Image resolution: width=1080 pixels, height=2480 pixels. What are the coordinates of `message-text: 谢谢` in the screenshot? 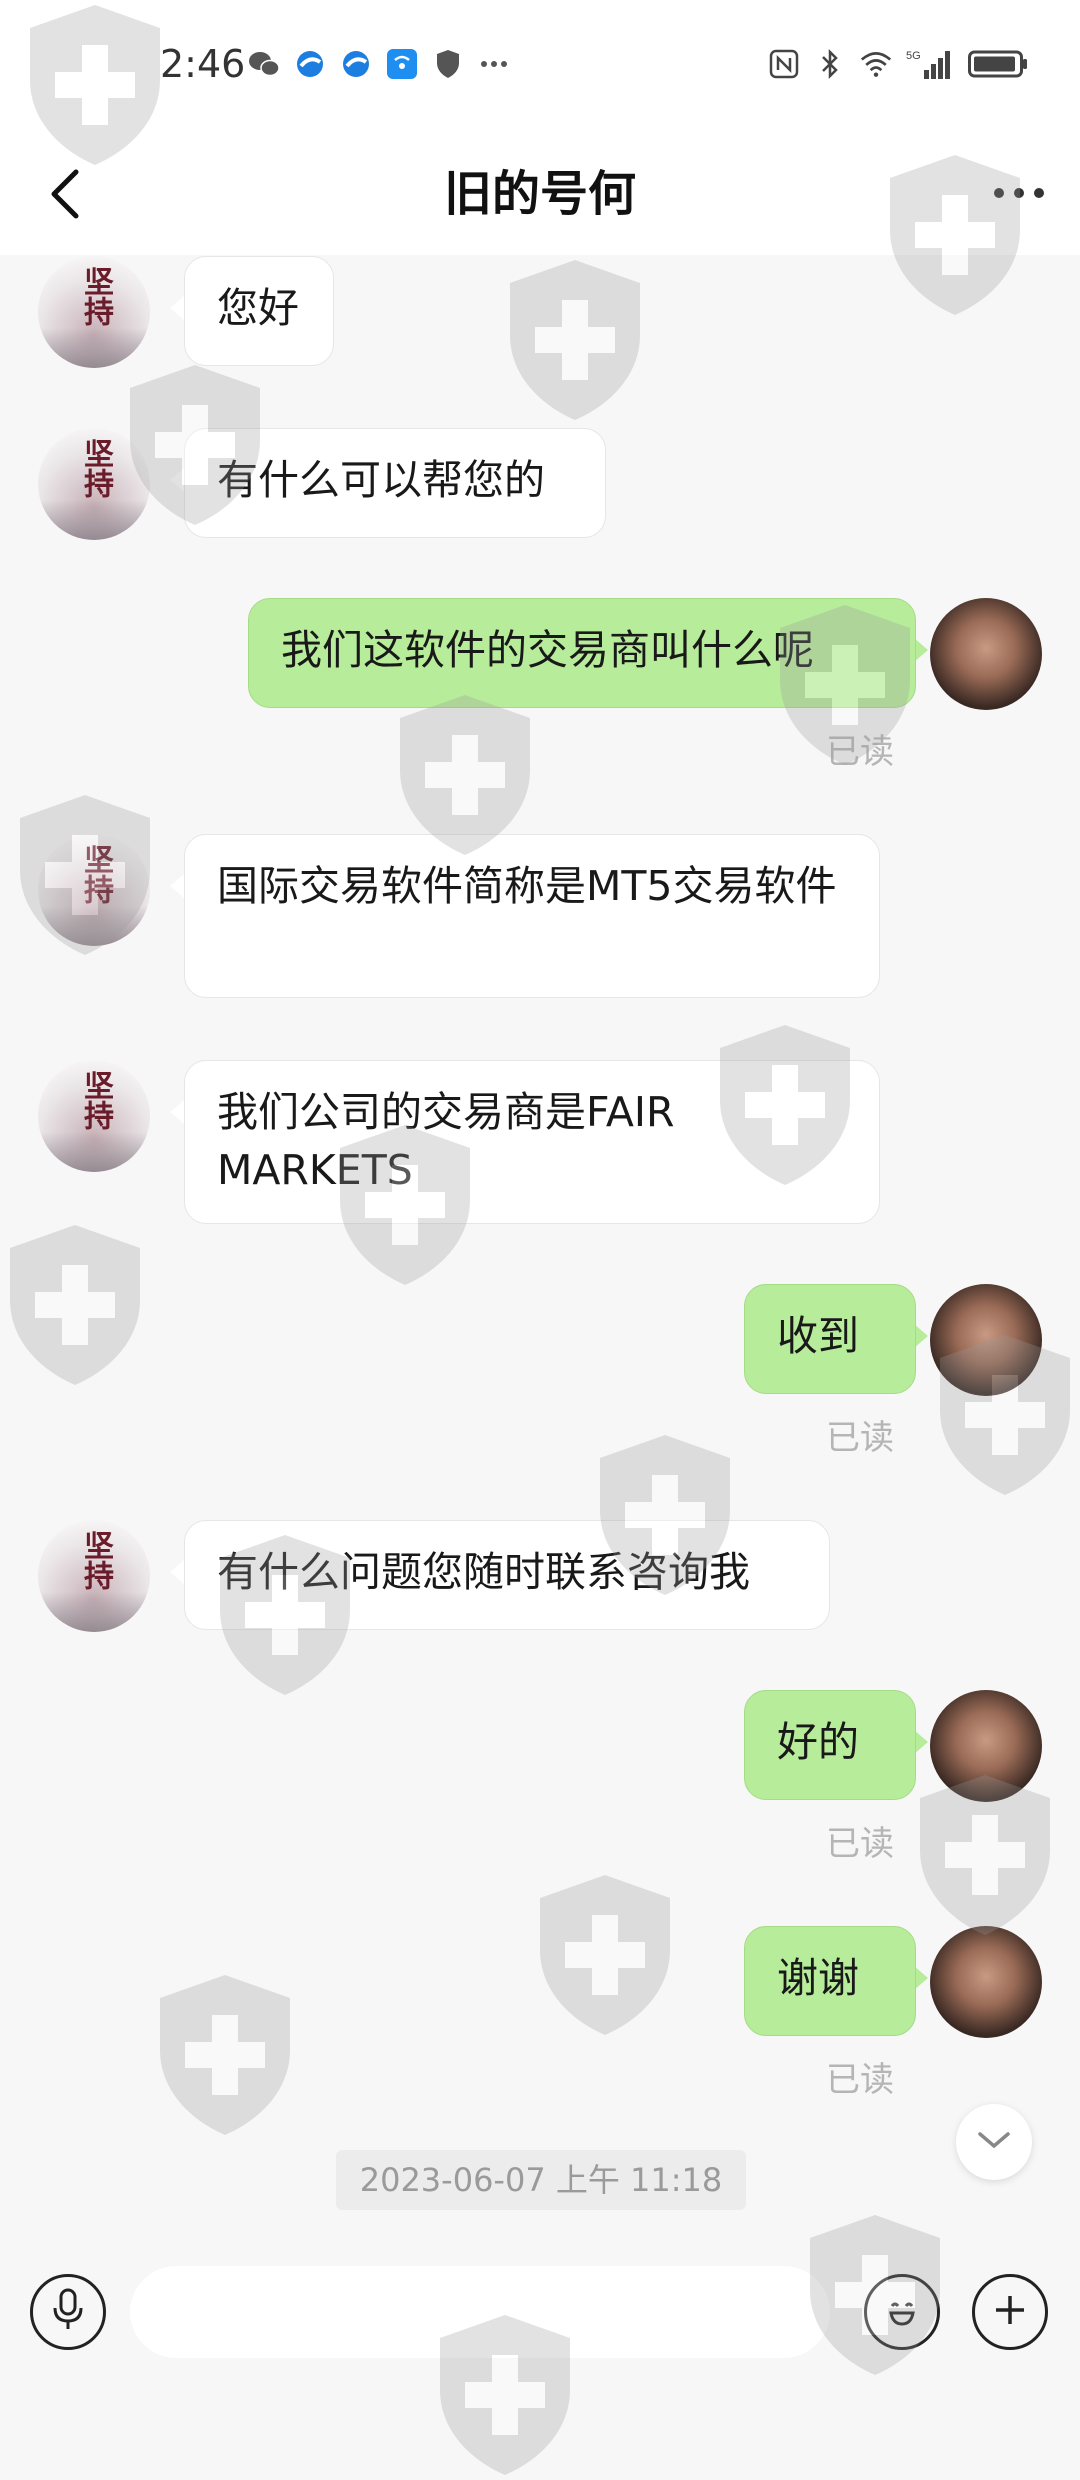 It's located at (818, 1978).